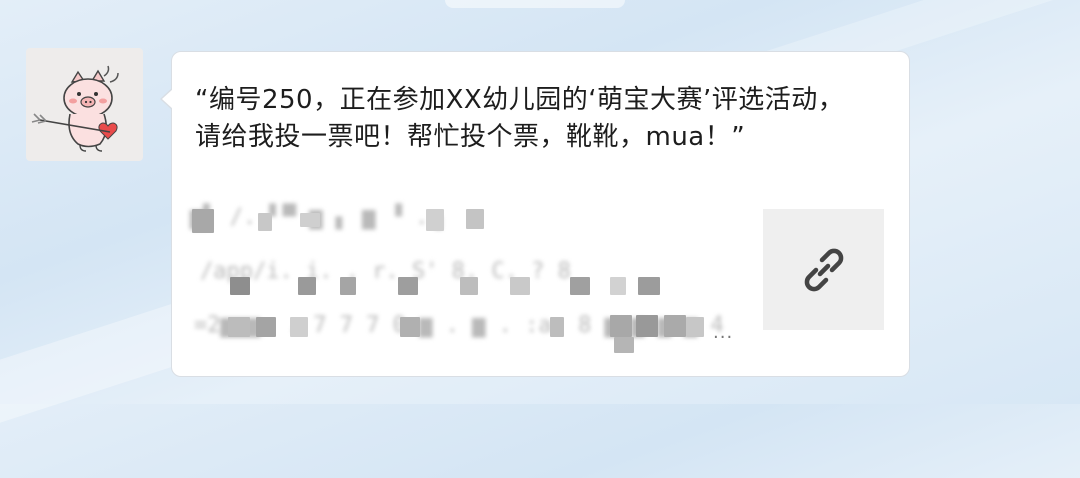 The width and height of the screenshot is (1080, 478). Describe the element at coordinates (535, 4) in the screenshot. I see `previous-message-edge` at that location.